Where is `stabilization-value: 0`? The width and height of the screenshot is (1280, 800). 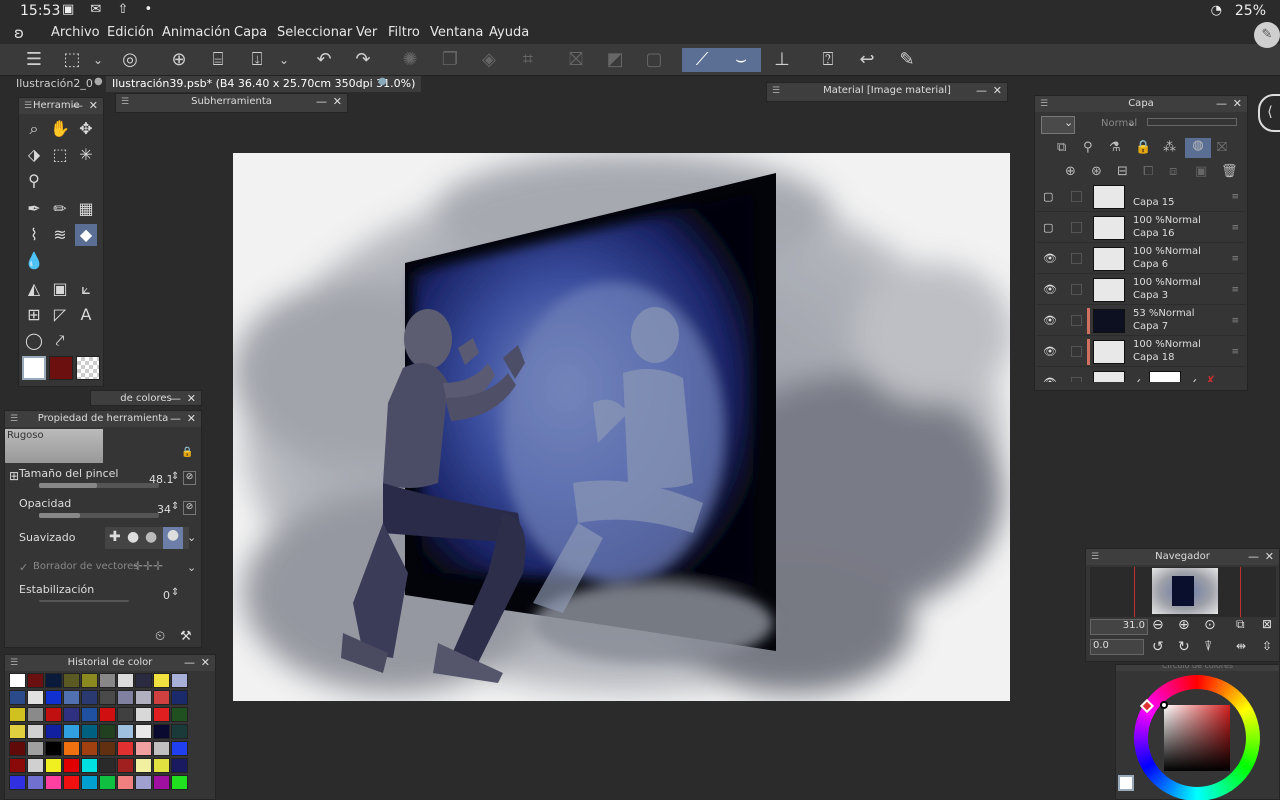
stabilization-value: 0 is located at coordinates (166, 595).